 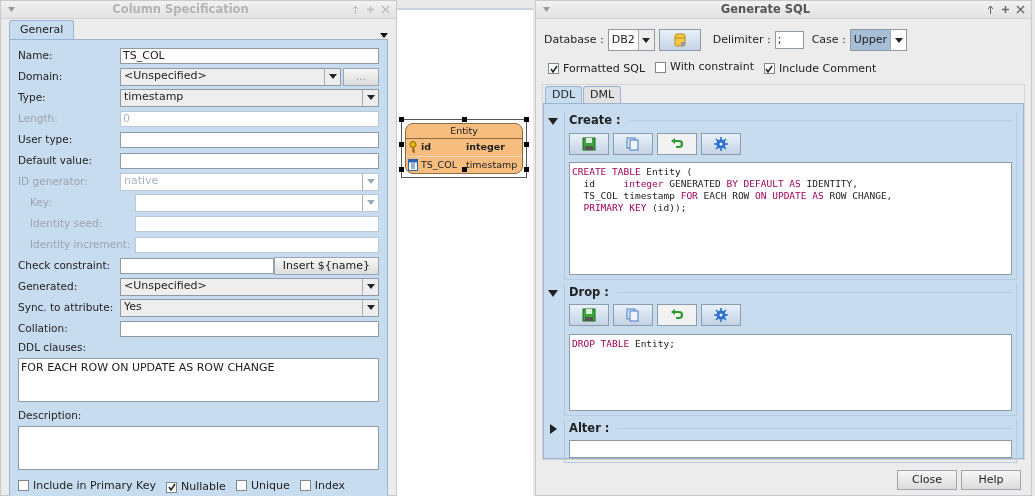 I want to click on input-field: ;, so click(x=789, y=40).